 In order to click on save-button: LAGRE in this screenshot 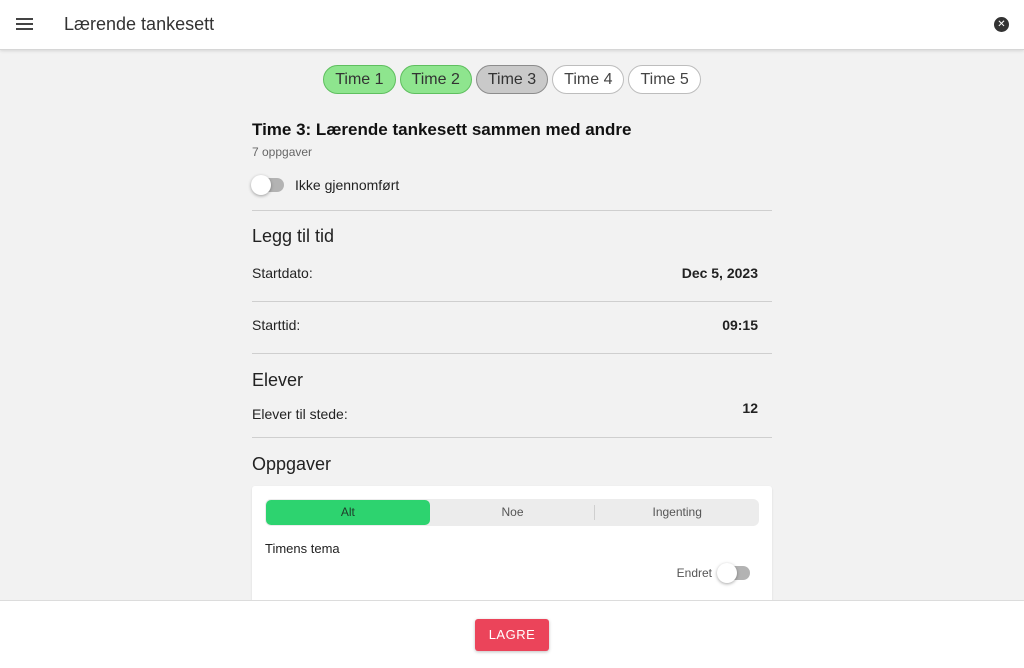, I will do `click(512, 635)`.